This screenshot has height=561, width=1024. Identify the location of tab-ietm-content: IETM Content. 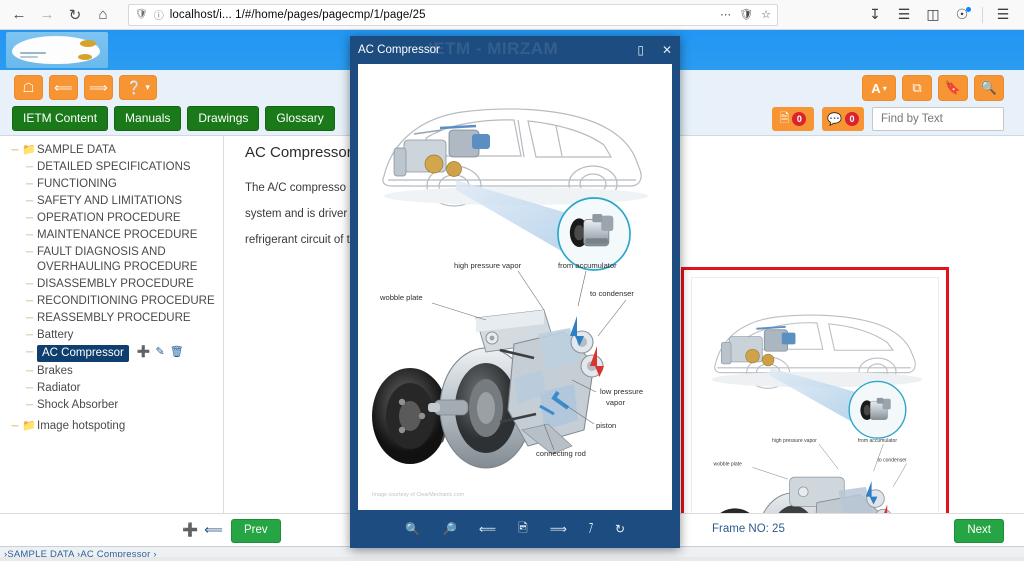
(60, 118).